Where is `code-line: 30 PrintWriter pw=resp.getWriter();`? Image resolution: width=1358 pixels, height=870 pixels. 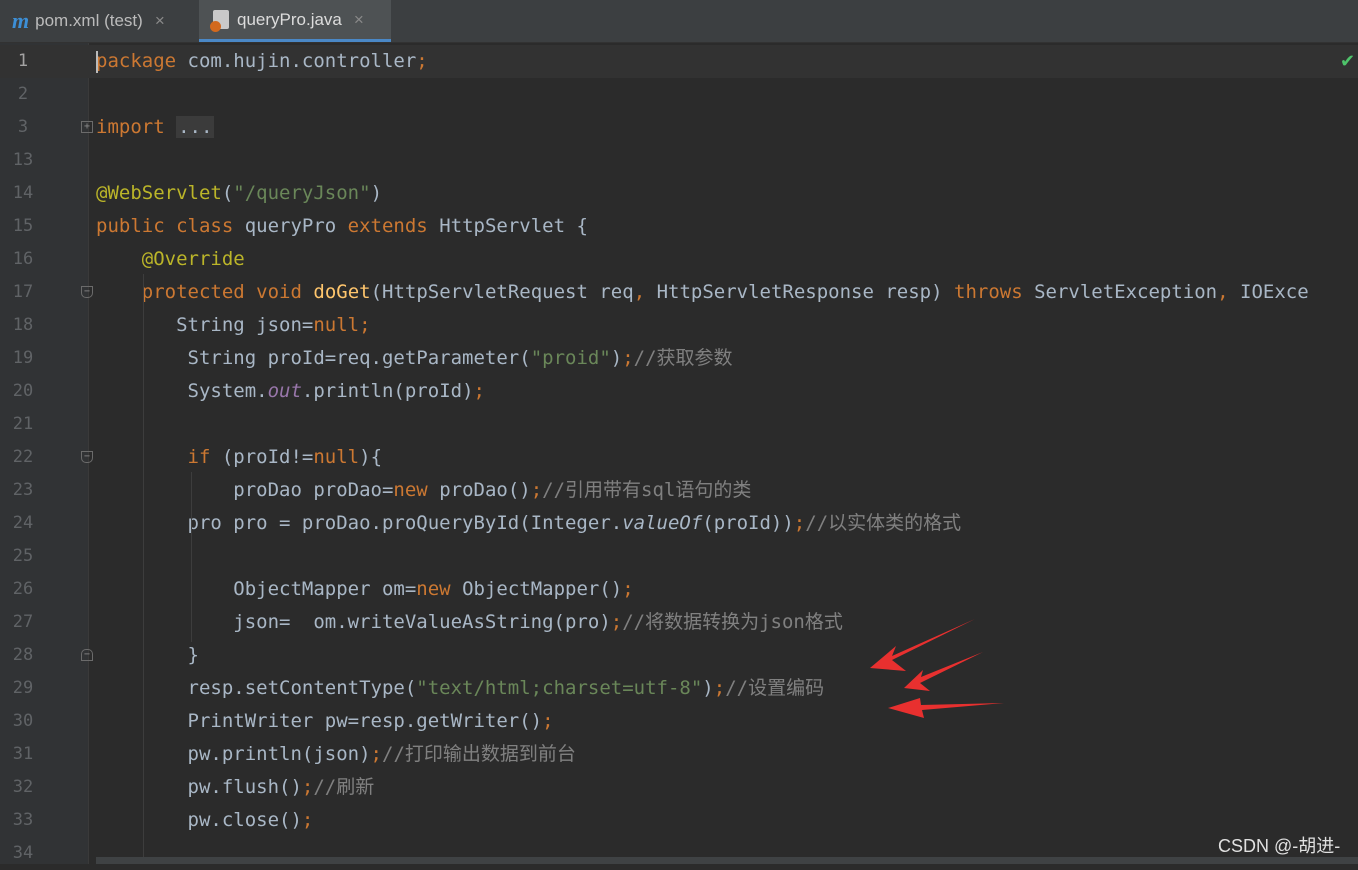 code-line: 30 PrintWriter pw=resp.getWriter(); is located at coordinates (679, 721).